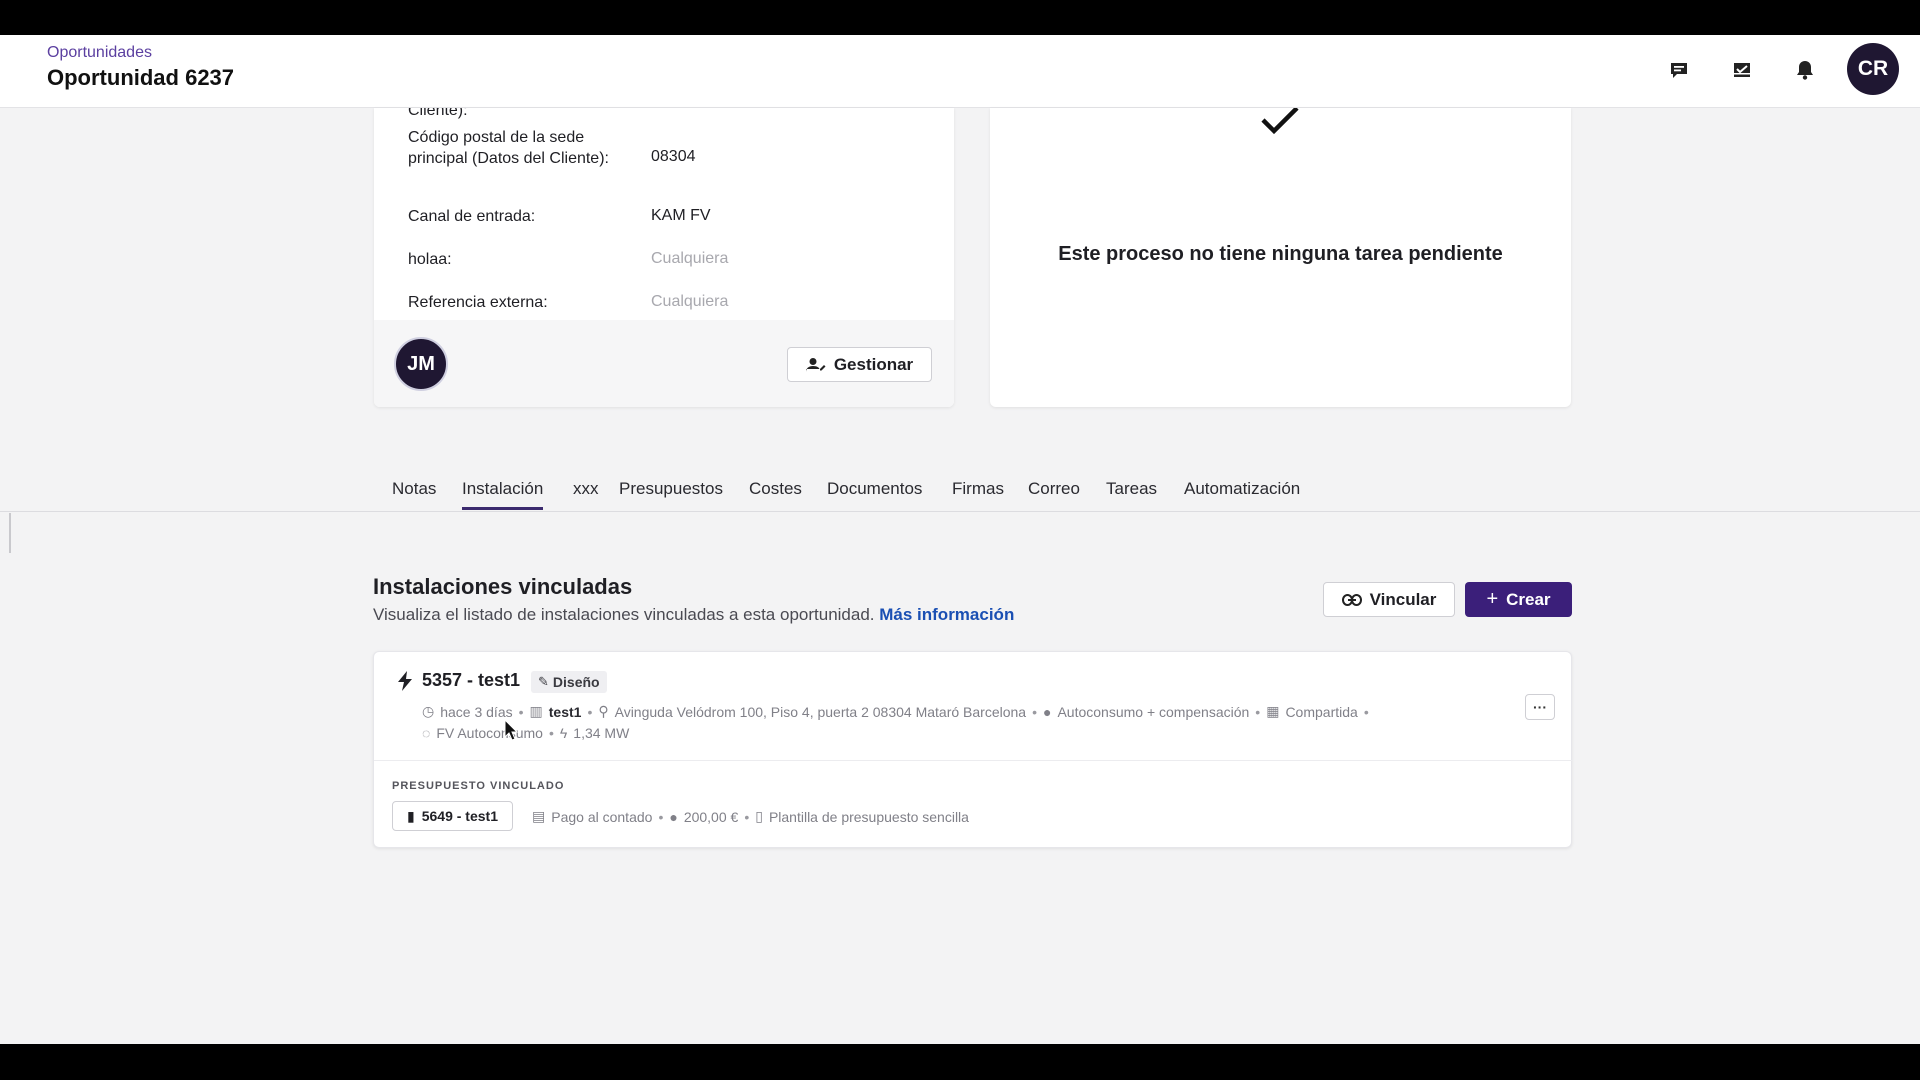  Describe the element at coordinates (601, 733) in the screenshot. I see `meta-power: 1,34 MW` at that location.